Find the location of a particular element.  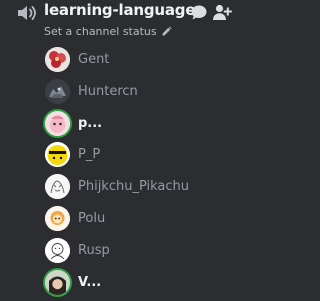

chat-bubble-icon is located at coordinates (199, 12).